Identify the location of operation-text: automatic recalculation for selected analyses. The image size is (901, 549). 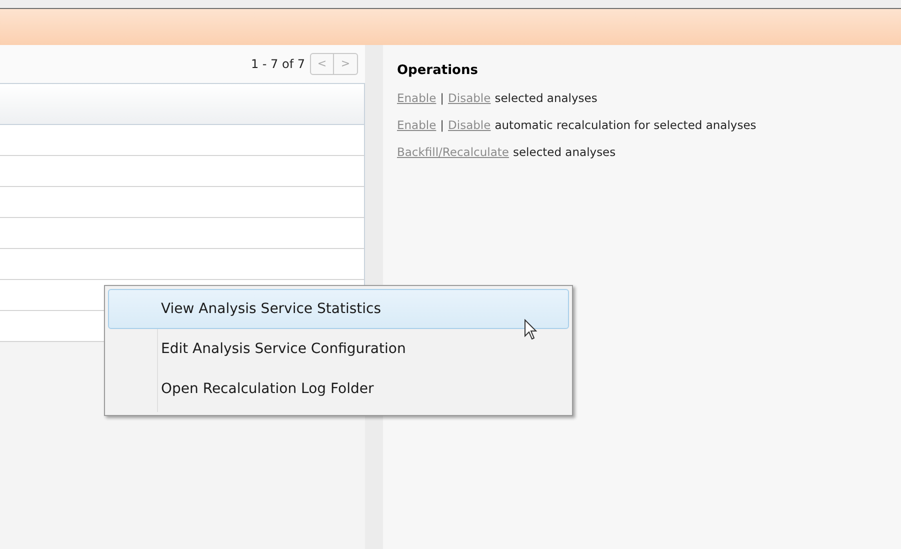
(625, 125).